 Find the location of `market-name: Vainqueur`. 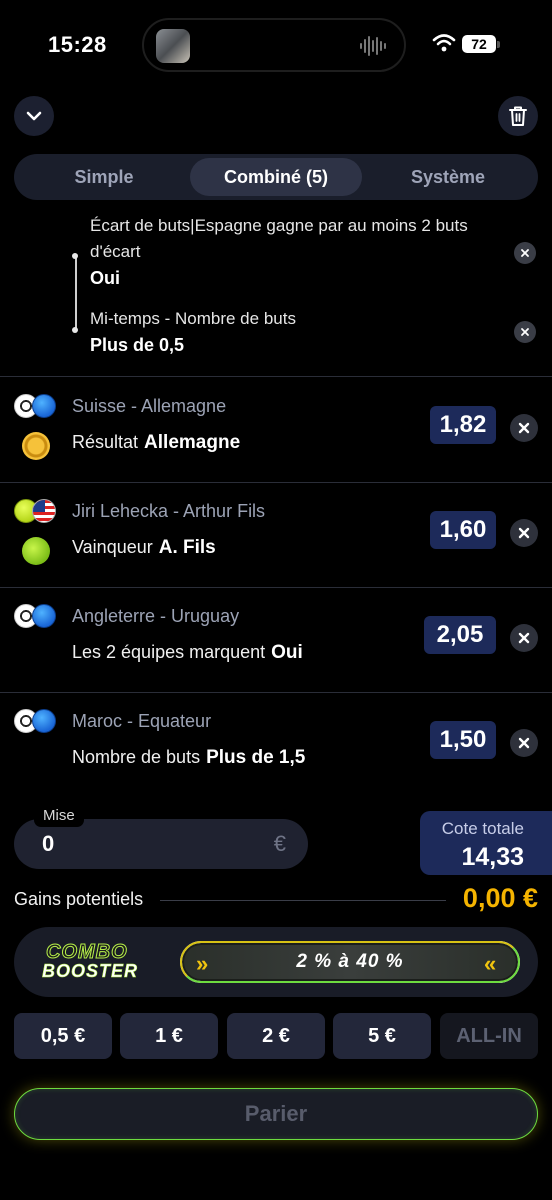

market-name: Vainqueur is located at coordinates (112, 547).